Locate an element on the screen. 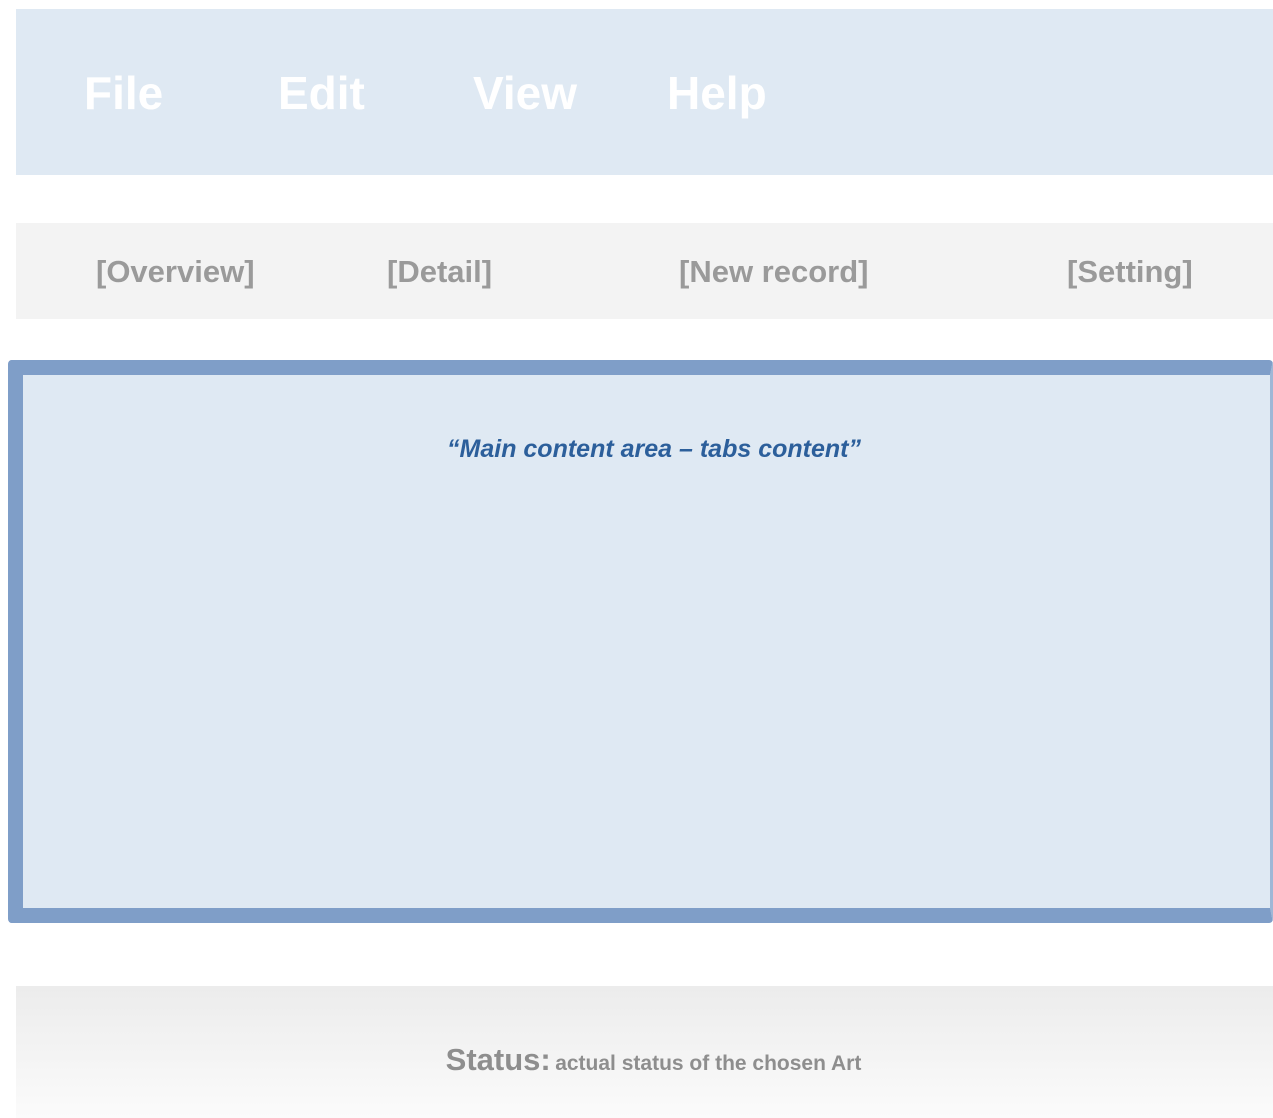 This screenshot has height=1118, width=1273. content-placeholder-text: “Main content area – tabs content” is located at coordinates (654, 449).